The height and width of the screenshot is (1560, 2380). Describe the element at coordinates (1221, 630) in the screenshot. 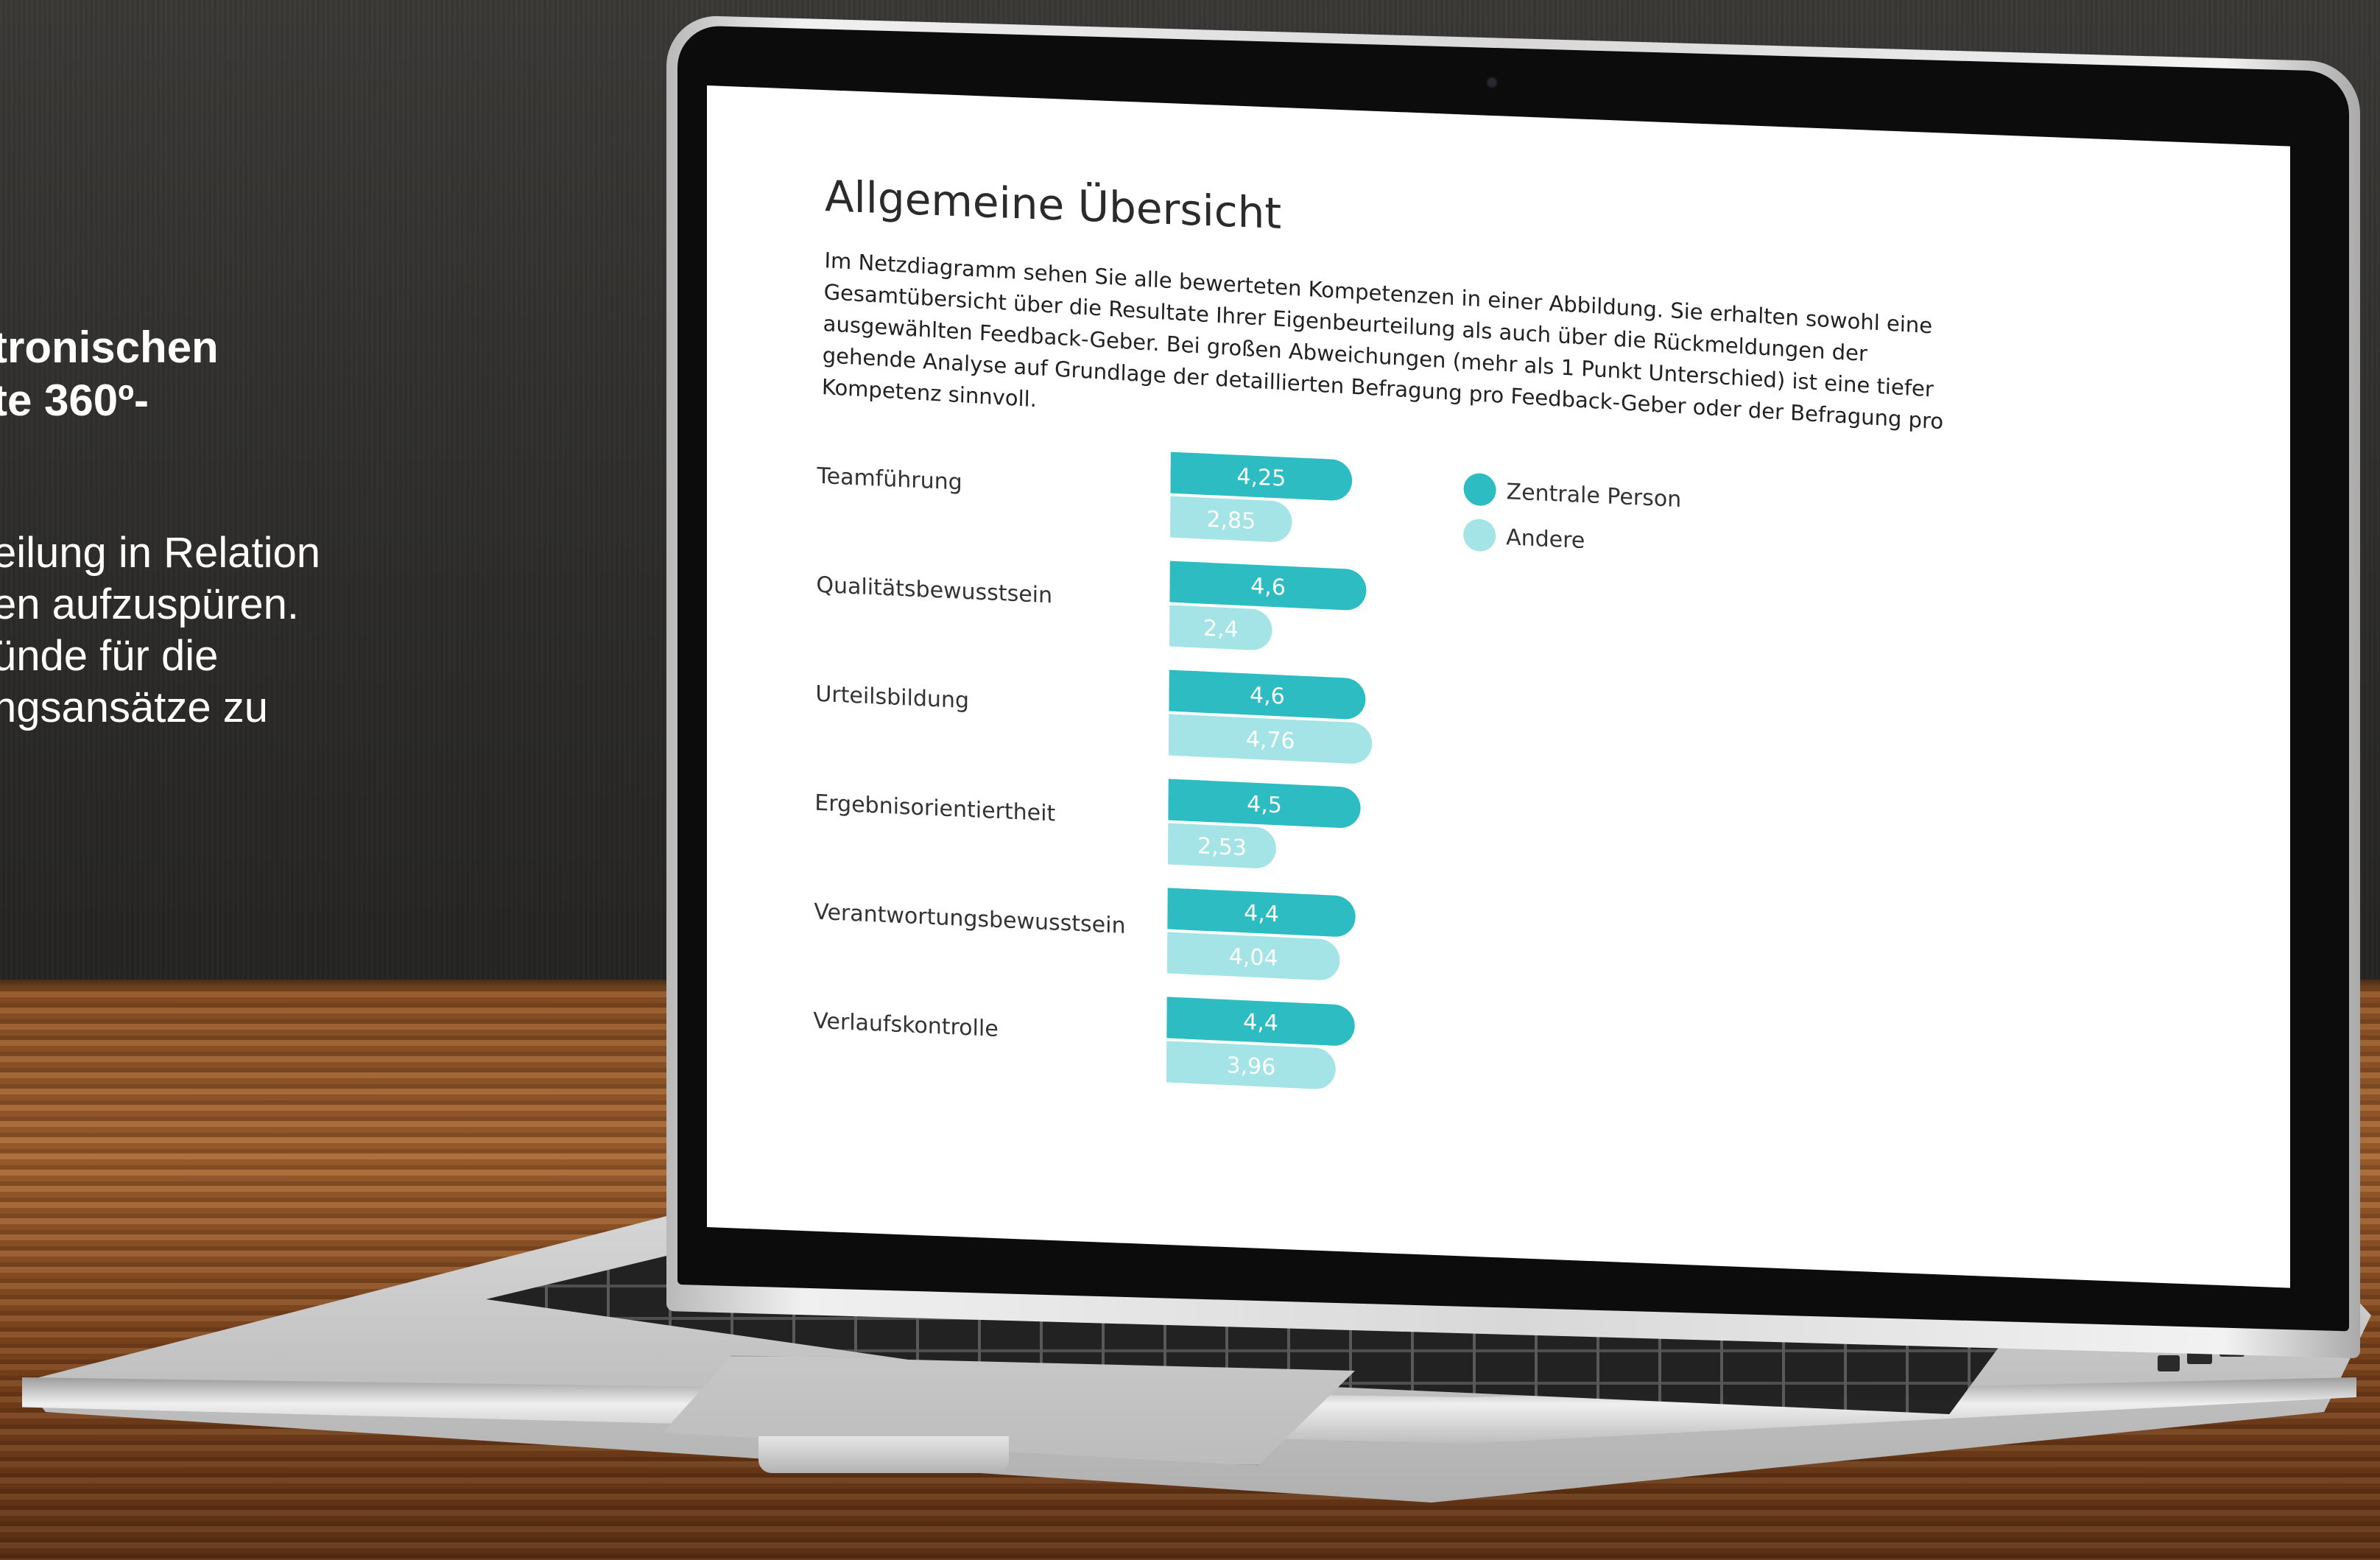

I see `data-label: 2,4` at that location.